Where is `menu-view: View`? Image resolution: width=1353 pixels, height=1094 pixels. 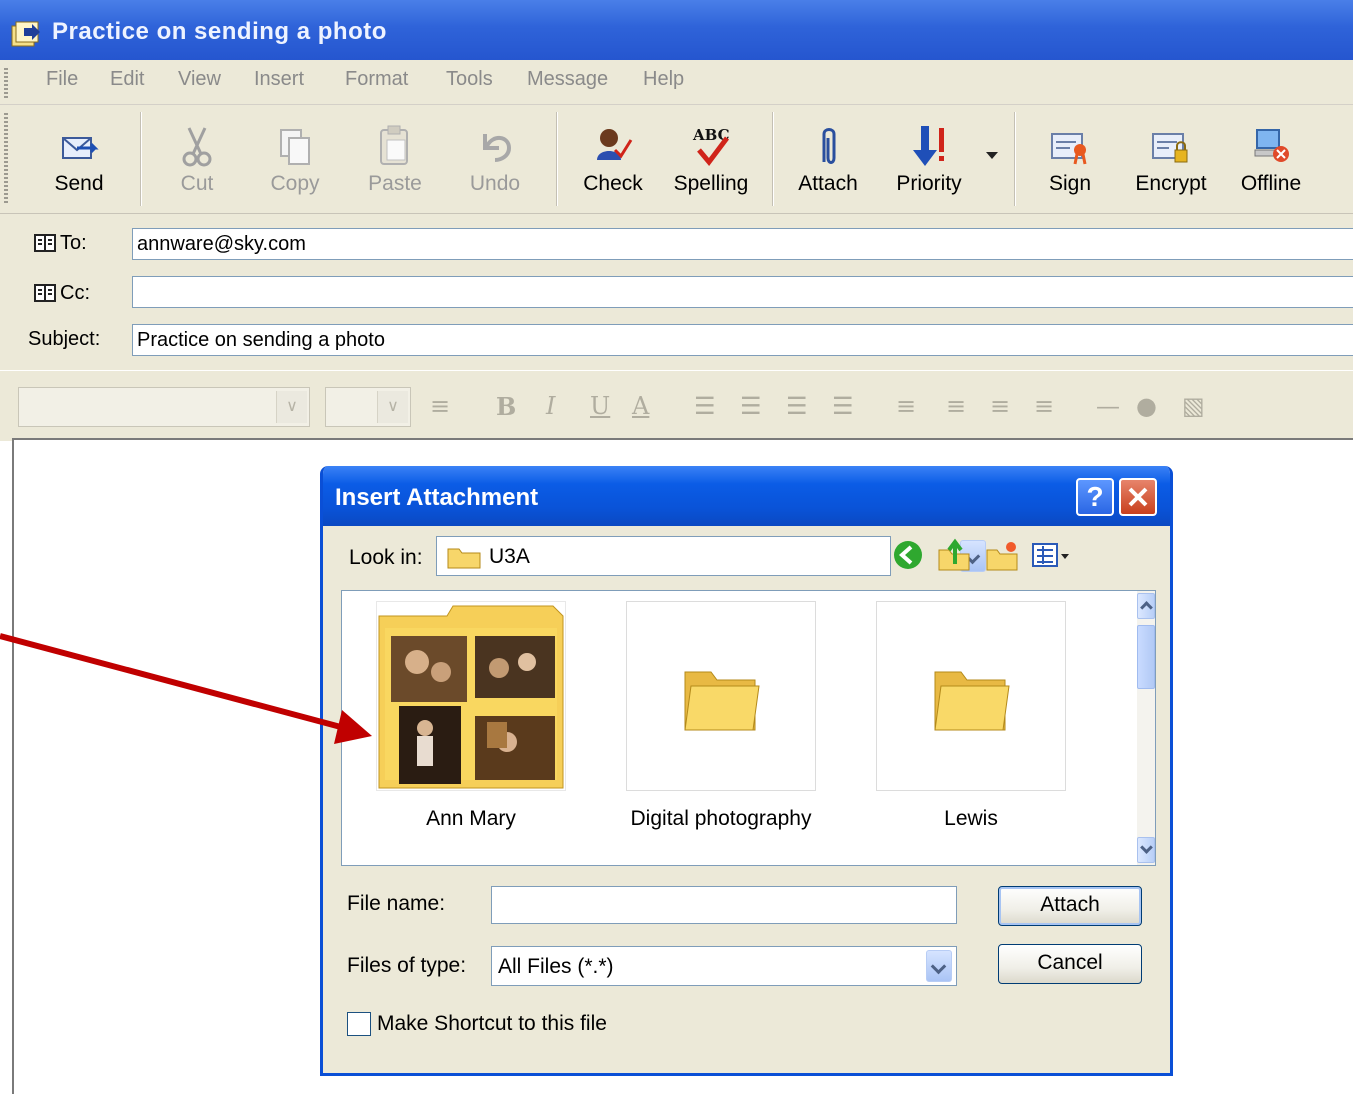 menu-view: View is located at coordinates (199, 79).